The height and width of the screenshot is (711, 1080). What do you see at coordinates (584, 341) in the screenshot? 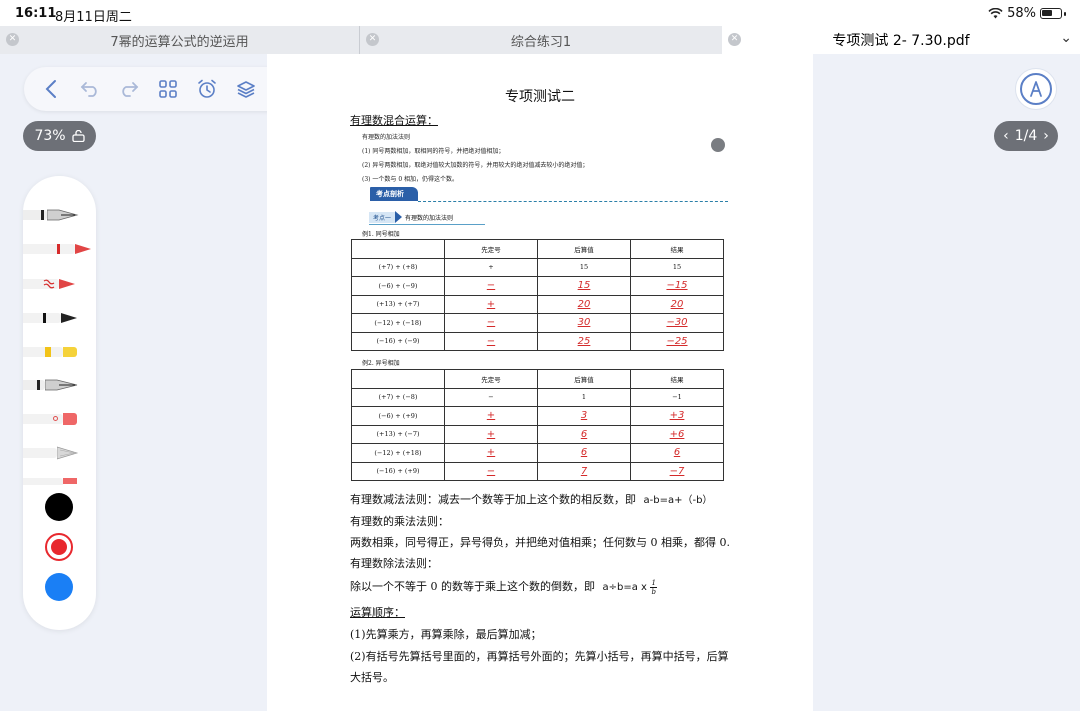
I see `table-answer-cell: 25` at bounding box center [584, 341].